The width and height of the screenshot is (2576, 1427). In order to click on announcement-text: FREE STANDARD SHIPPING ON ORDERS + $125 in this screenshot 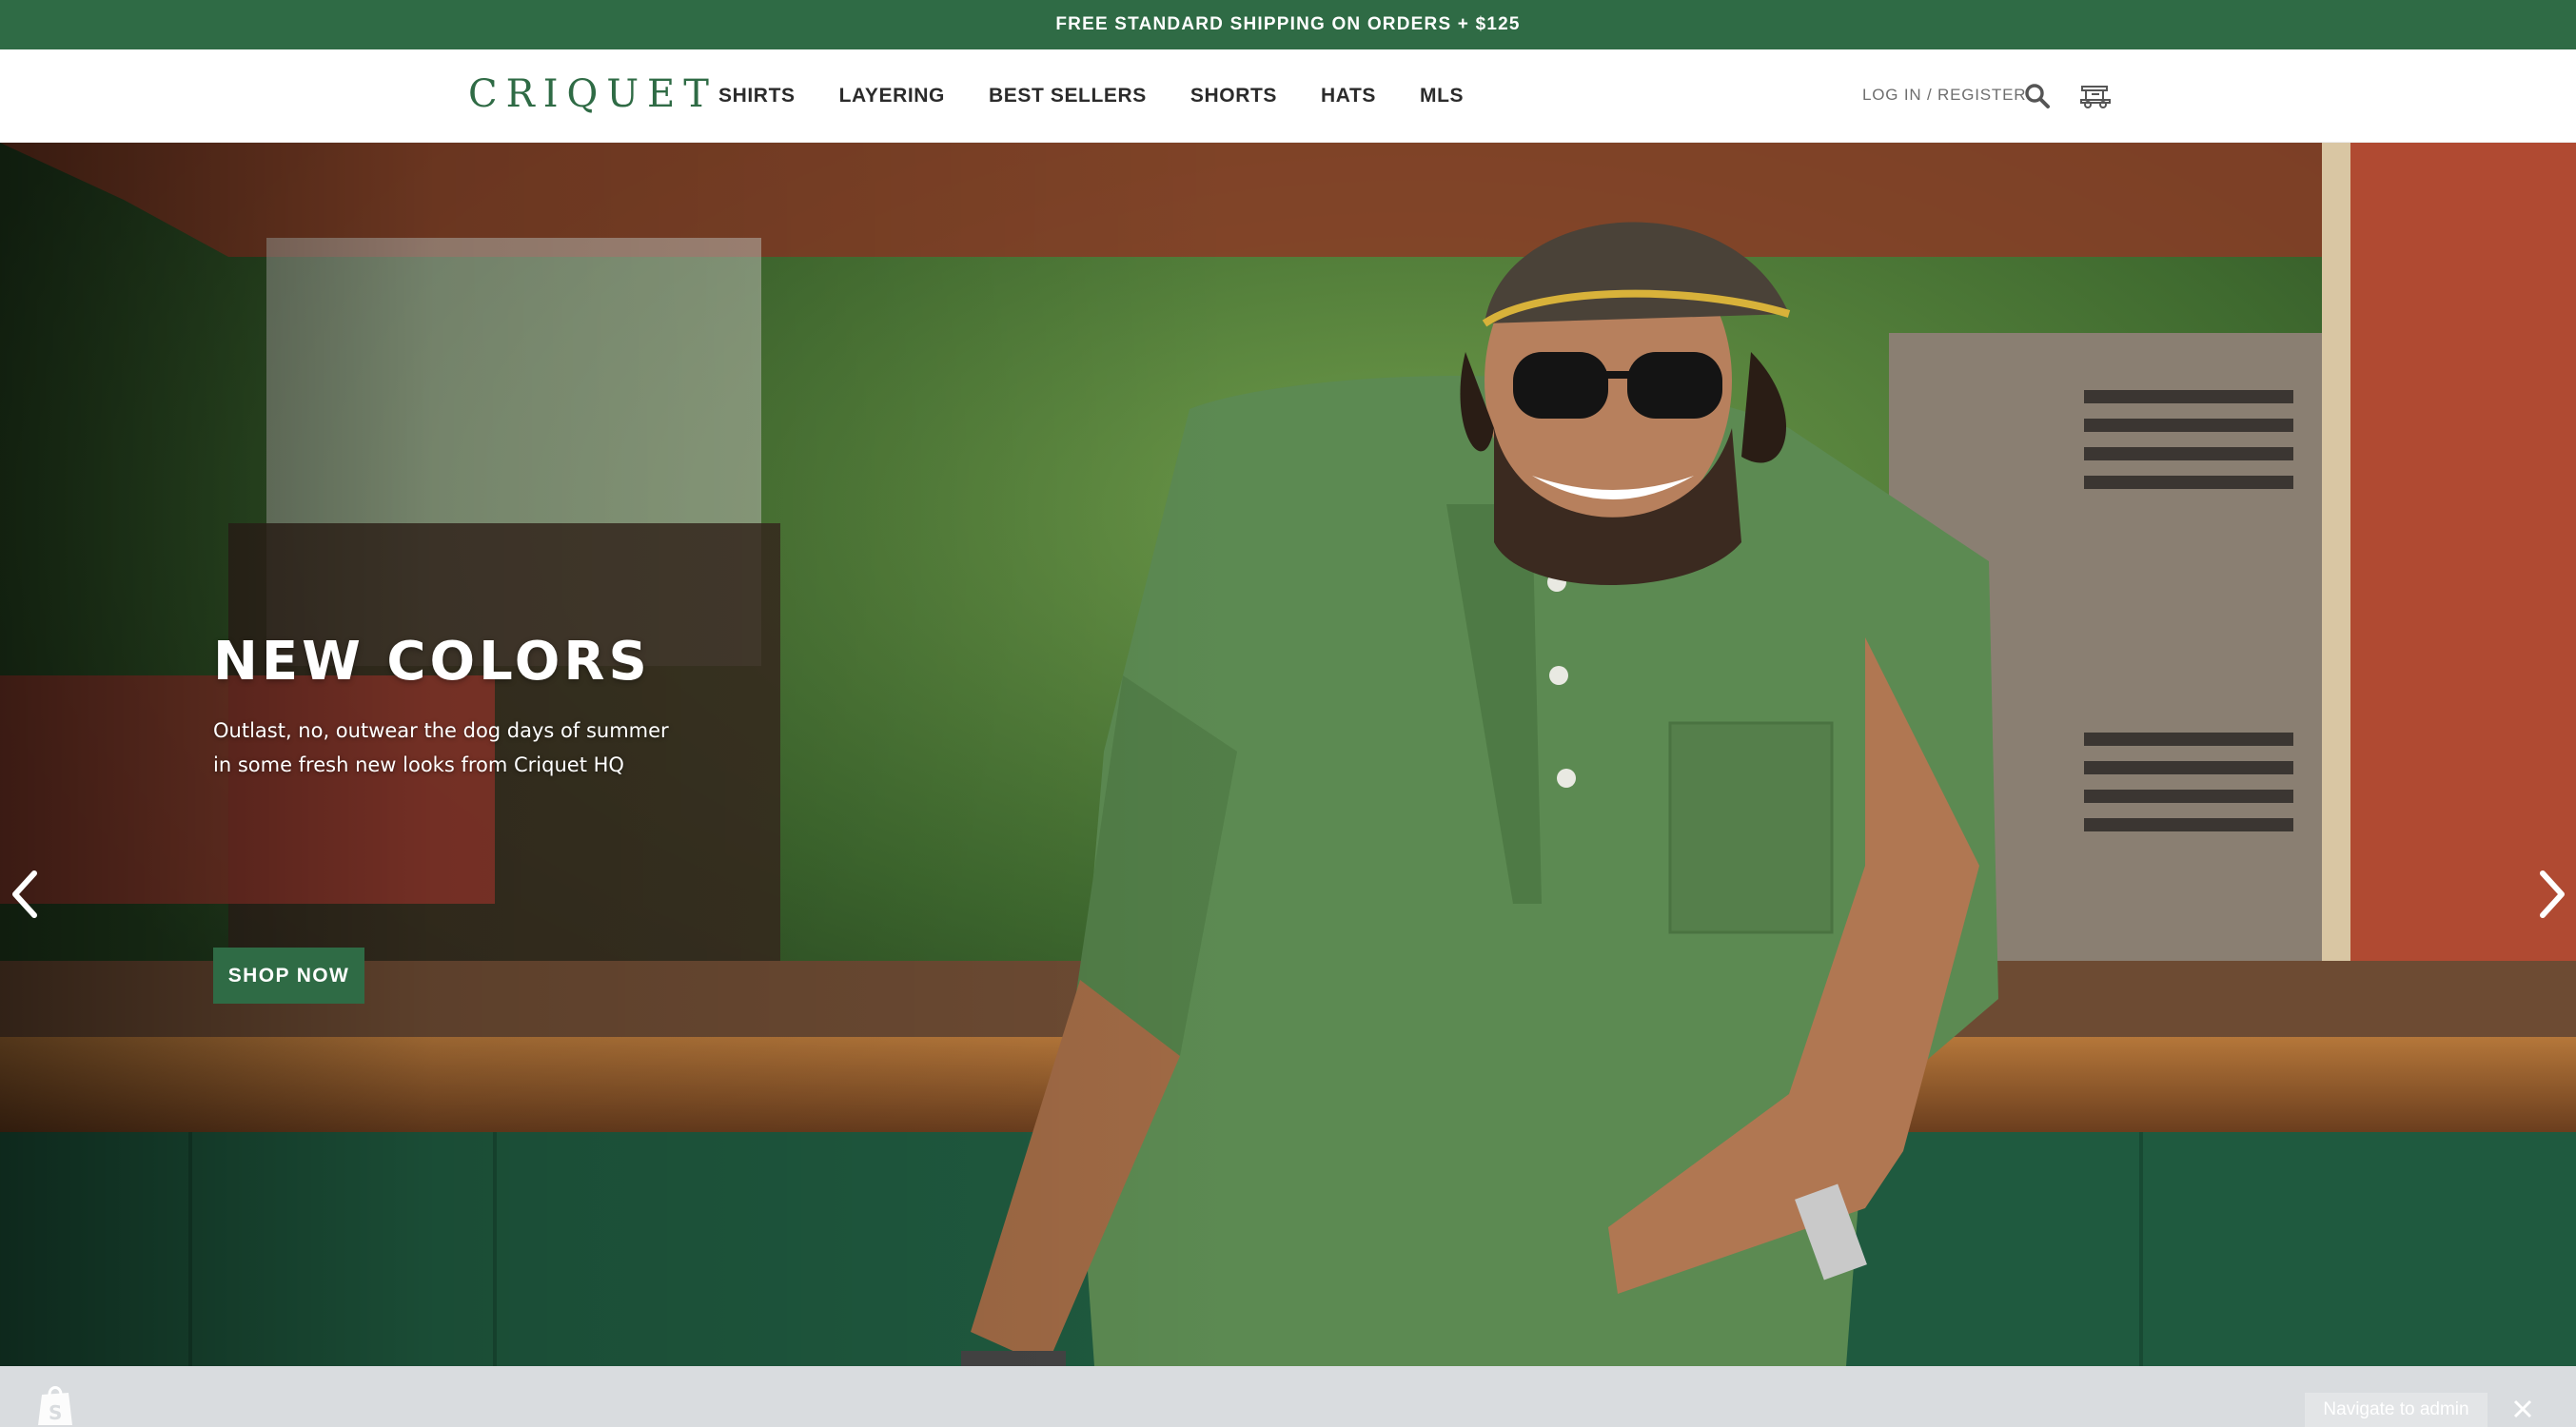, I will do `click(1288, 24)`.